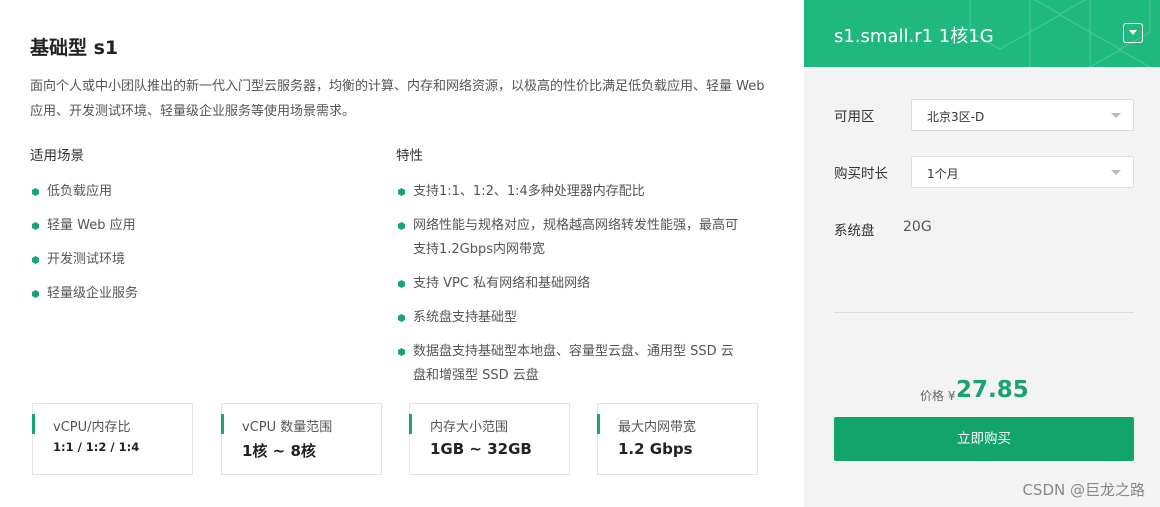 This screenshot has width=1160, height=507. I want to click on features-heading: 特性, so click(409, 156).